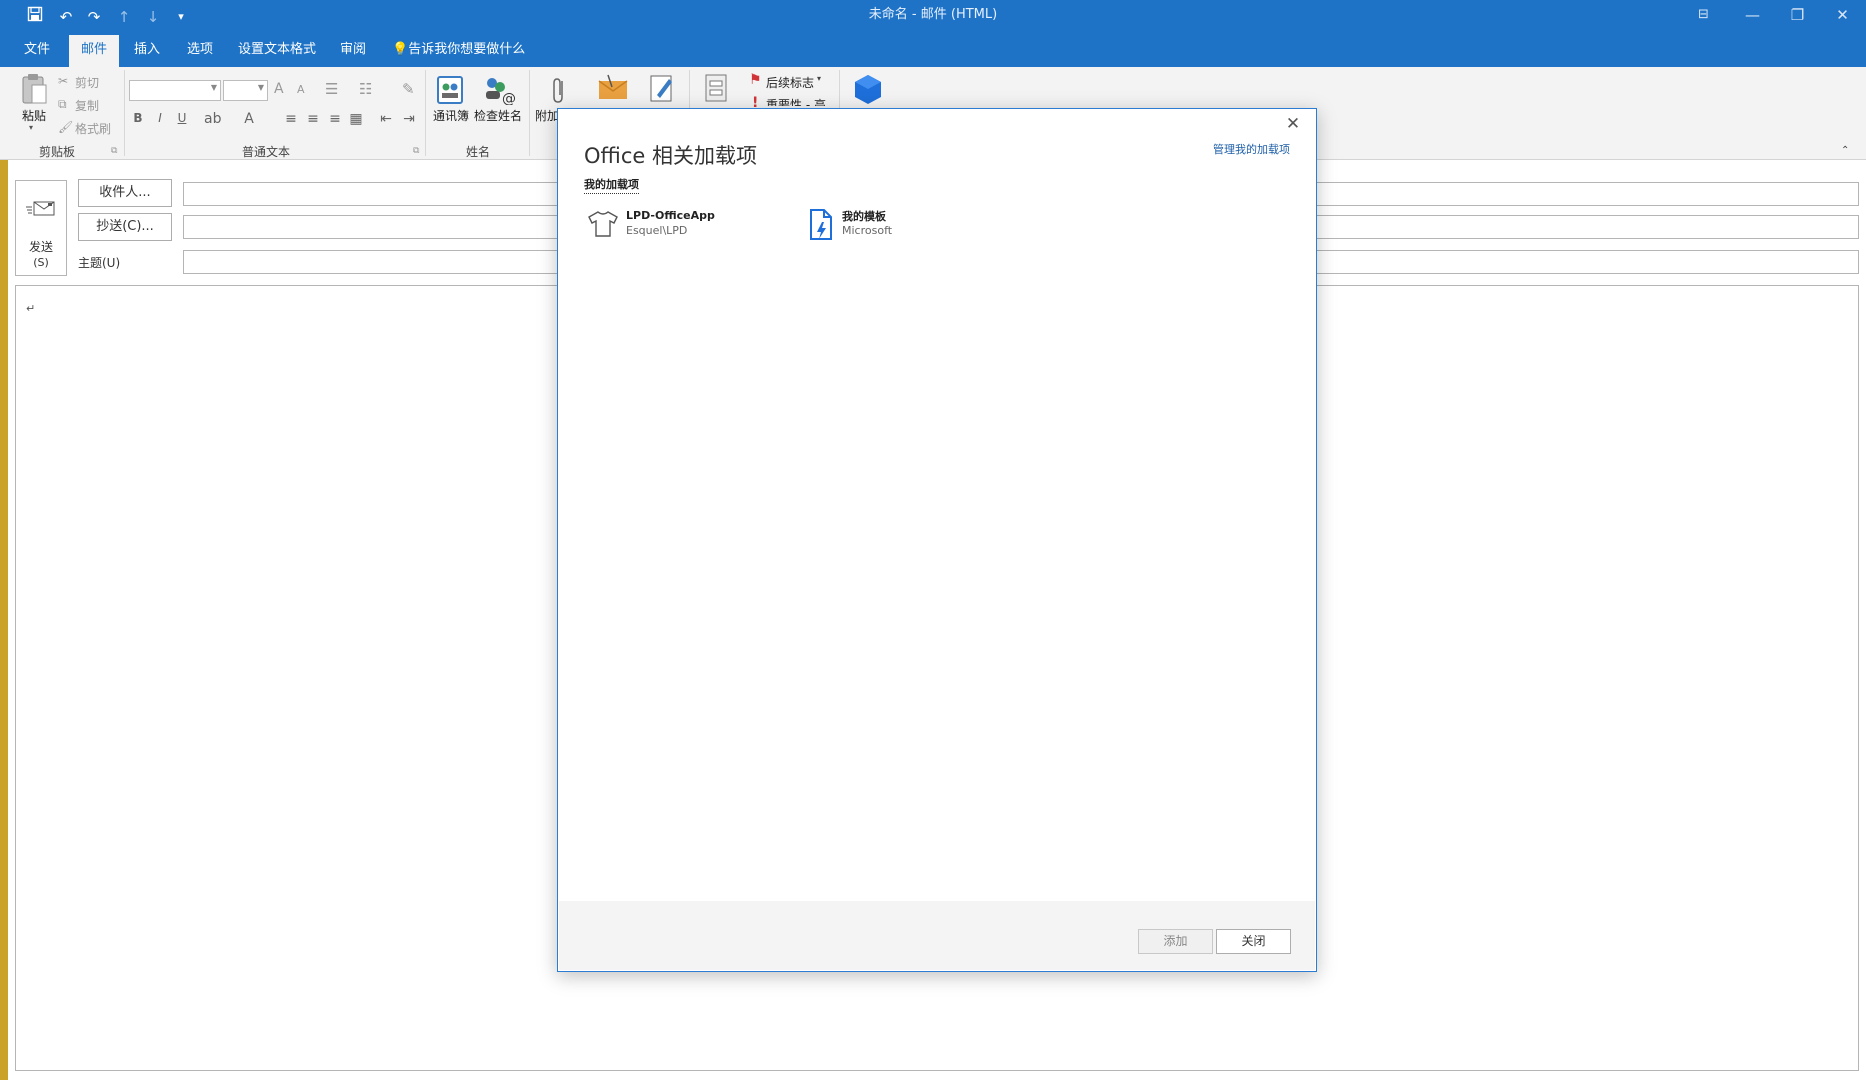 The width and height of the screenshot is (1866, 1080). Describe the element at coordinates (933, 14) in the screenshot. I see `window-title: 未命名 - 邮件 (HTML)` at that location.